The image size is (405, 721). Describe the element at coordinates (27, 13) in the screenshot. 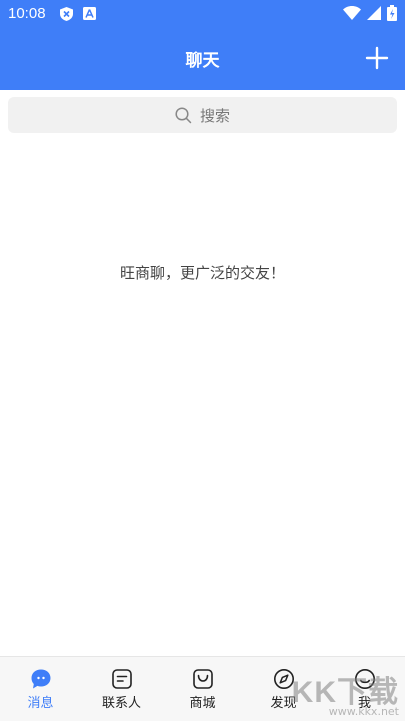

I see `status-time: 10:08` at that location.